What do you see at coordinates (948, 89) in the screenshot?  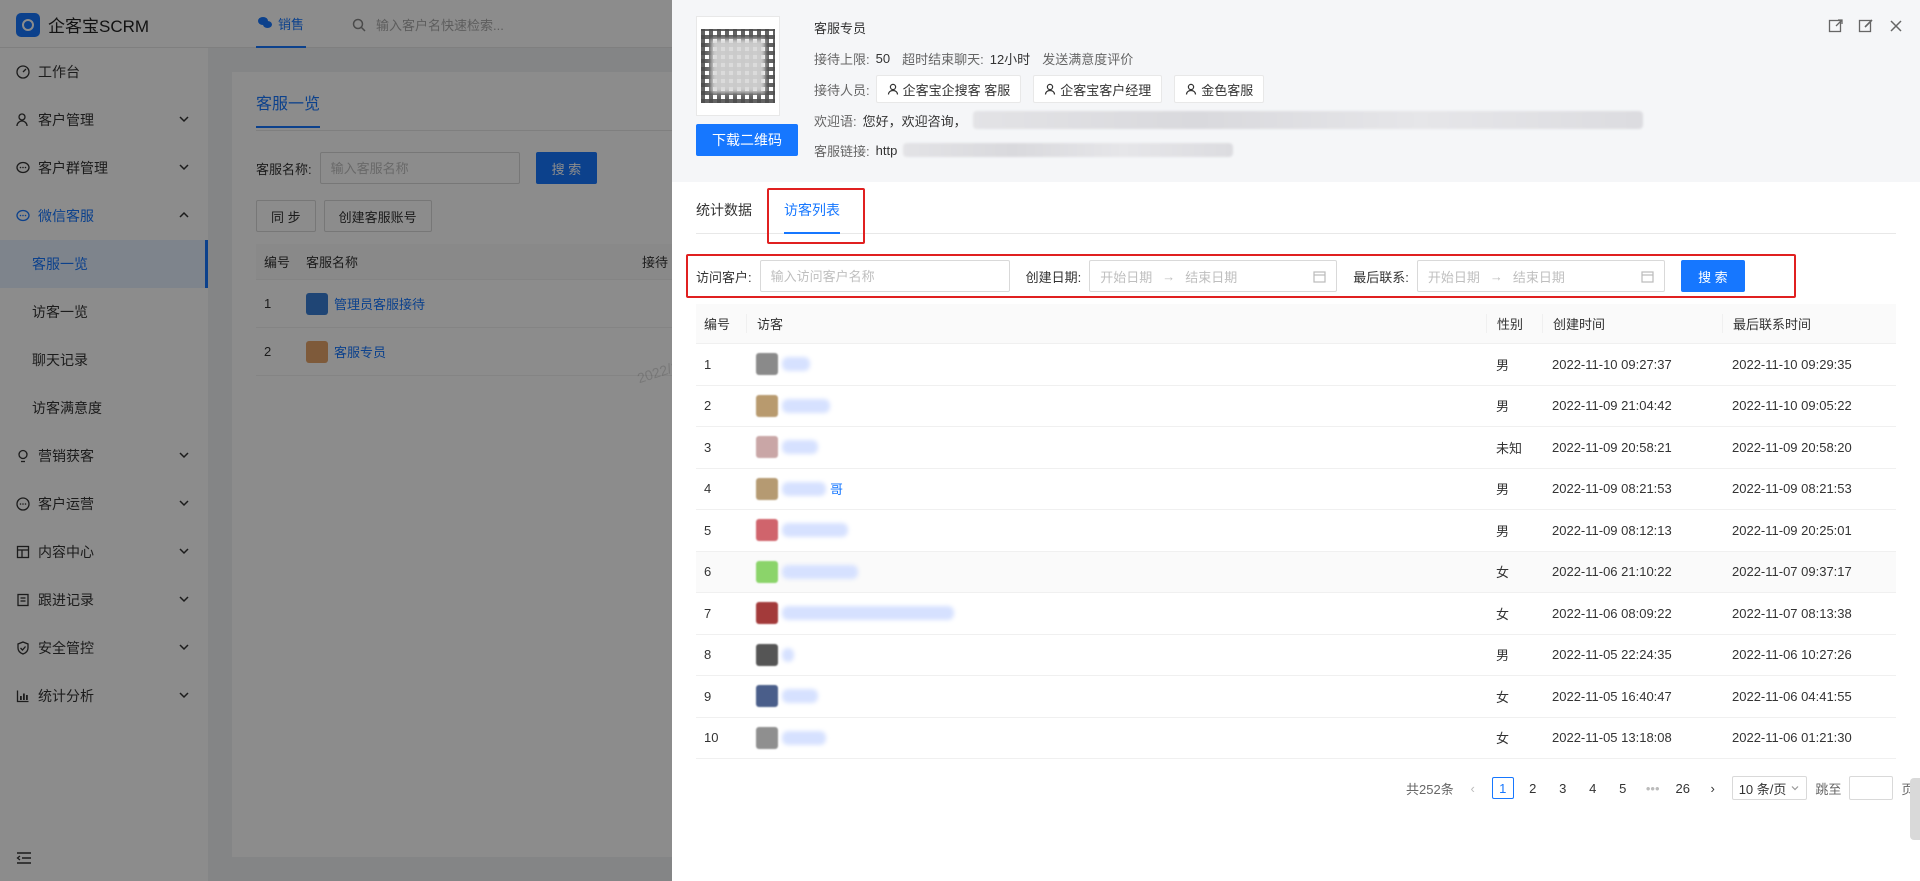 I see `staff-tag: 企客宝企搜客 客服` at bounding box center [948, 89].